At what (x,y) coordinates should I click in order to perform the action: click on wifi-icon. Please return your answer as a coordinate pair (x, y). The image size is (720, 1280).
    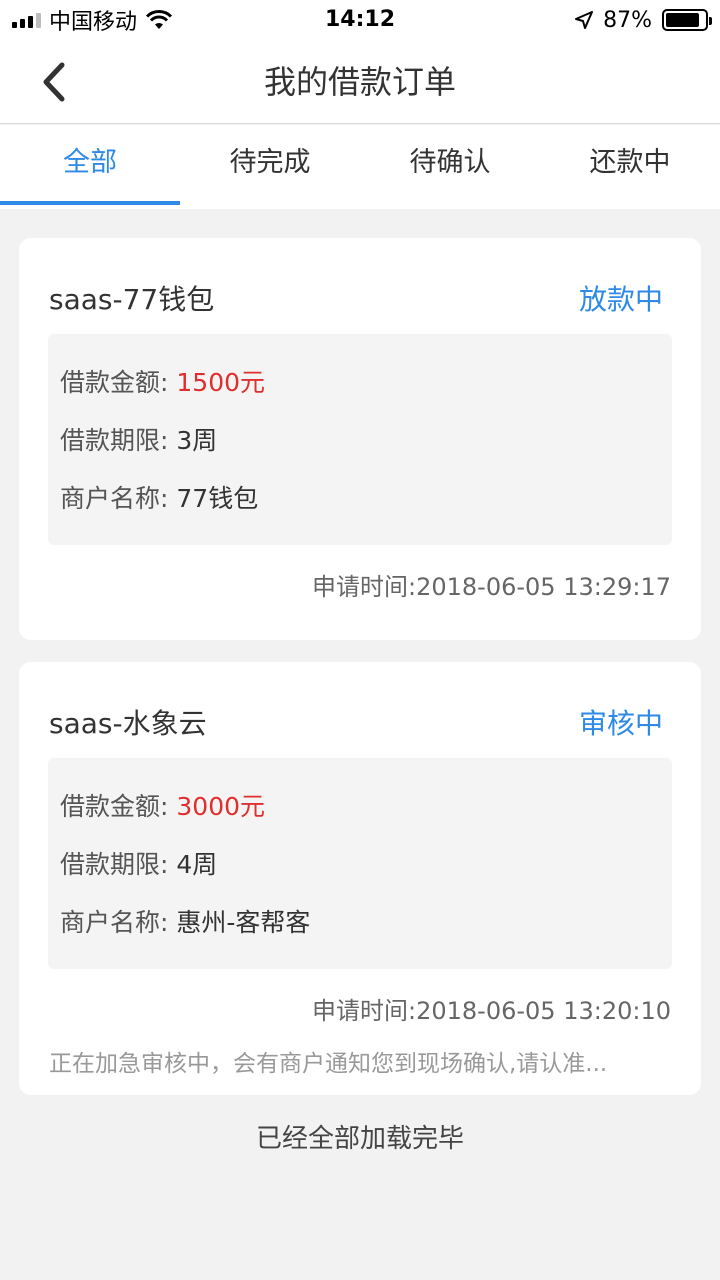
    Looking at the image, I should click on (159, 19).